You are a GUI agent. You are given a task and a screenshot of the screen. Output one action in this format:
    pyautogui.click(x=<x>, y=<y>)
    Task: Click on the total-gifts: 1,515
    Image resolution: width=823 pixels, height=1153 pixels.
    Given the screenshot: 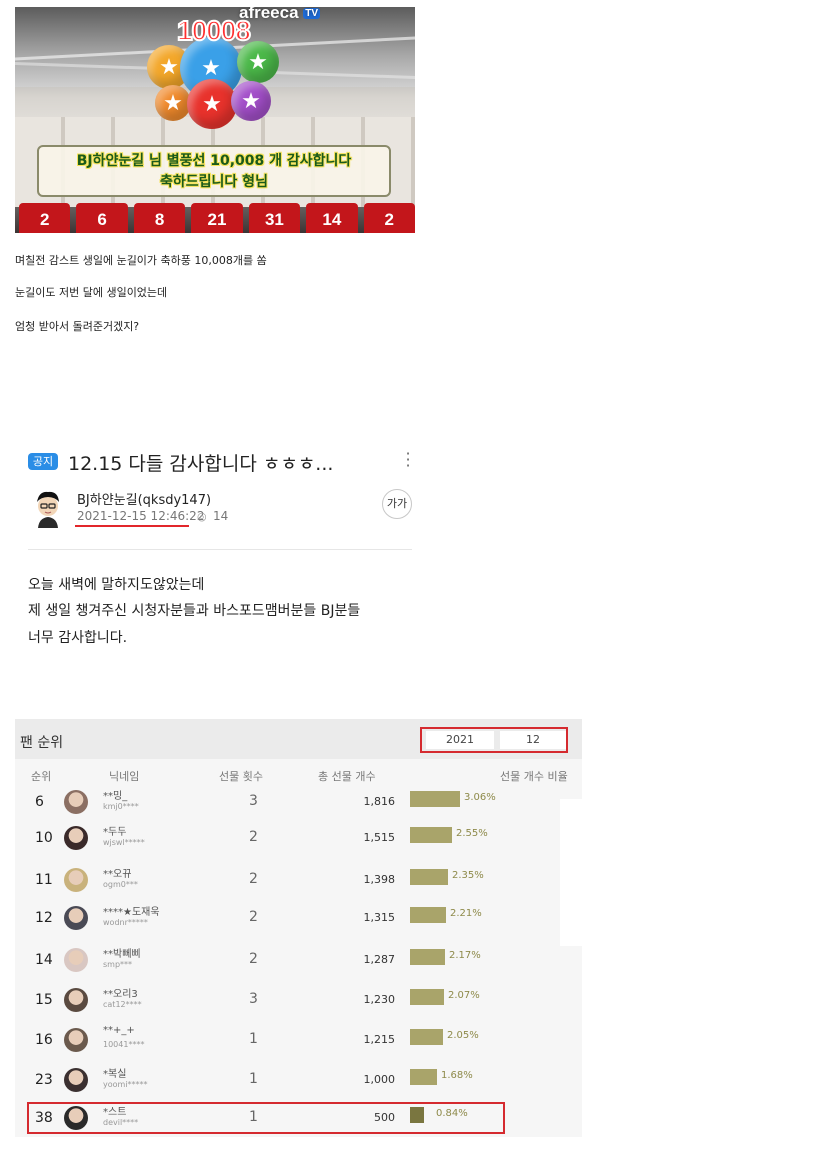 What is the action you would take?
    pyautogui.click(x=379, y=837)
    